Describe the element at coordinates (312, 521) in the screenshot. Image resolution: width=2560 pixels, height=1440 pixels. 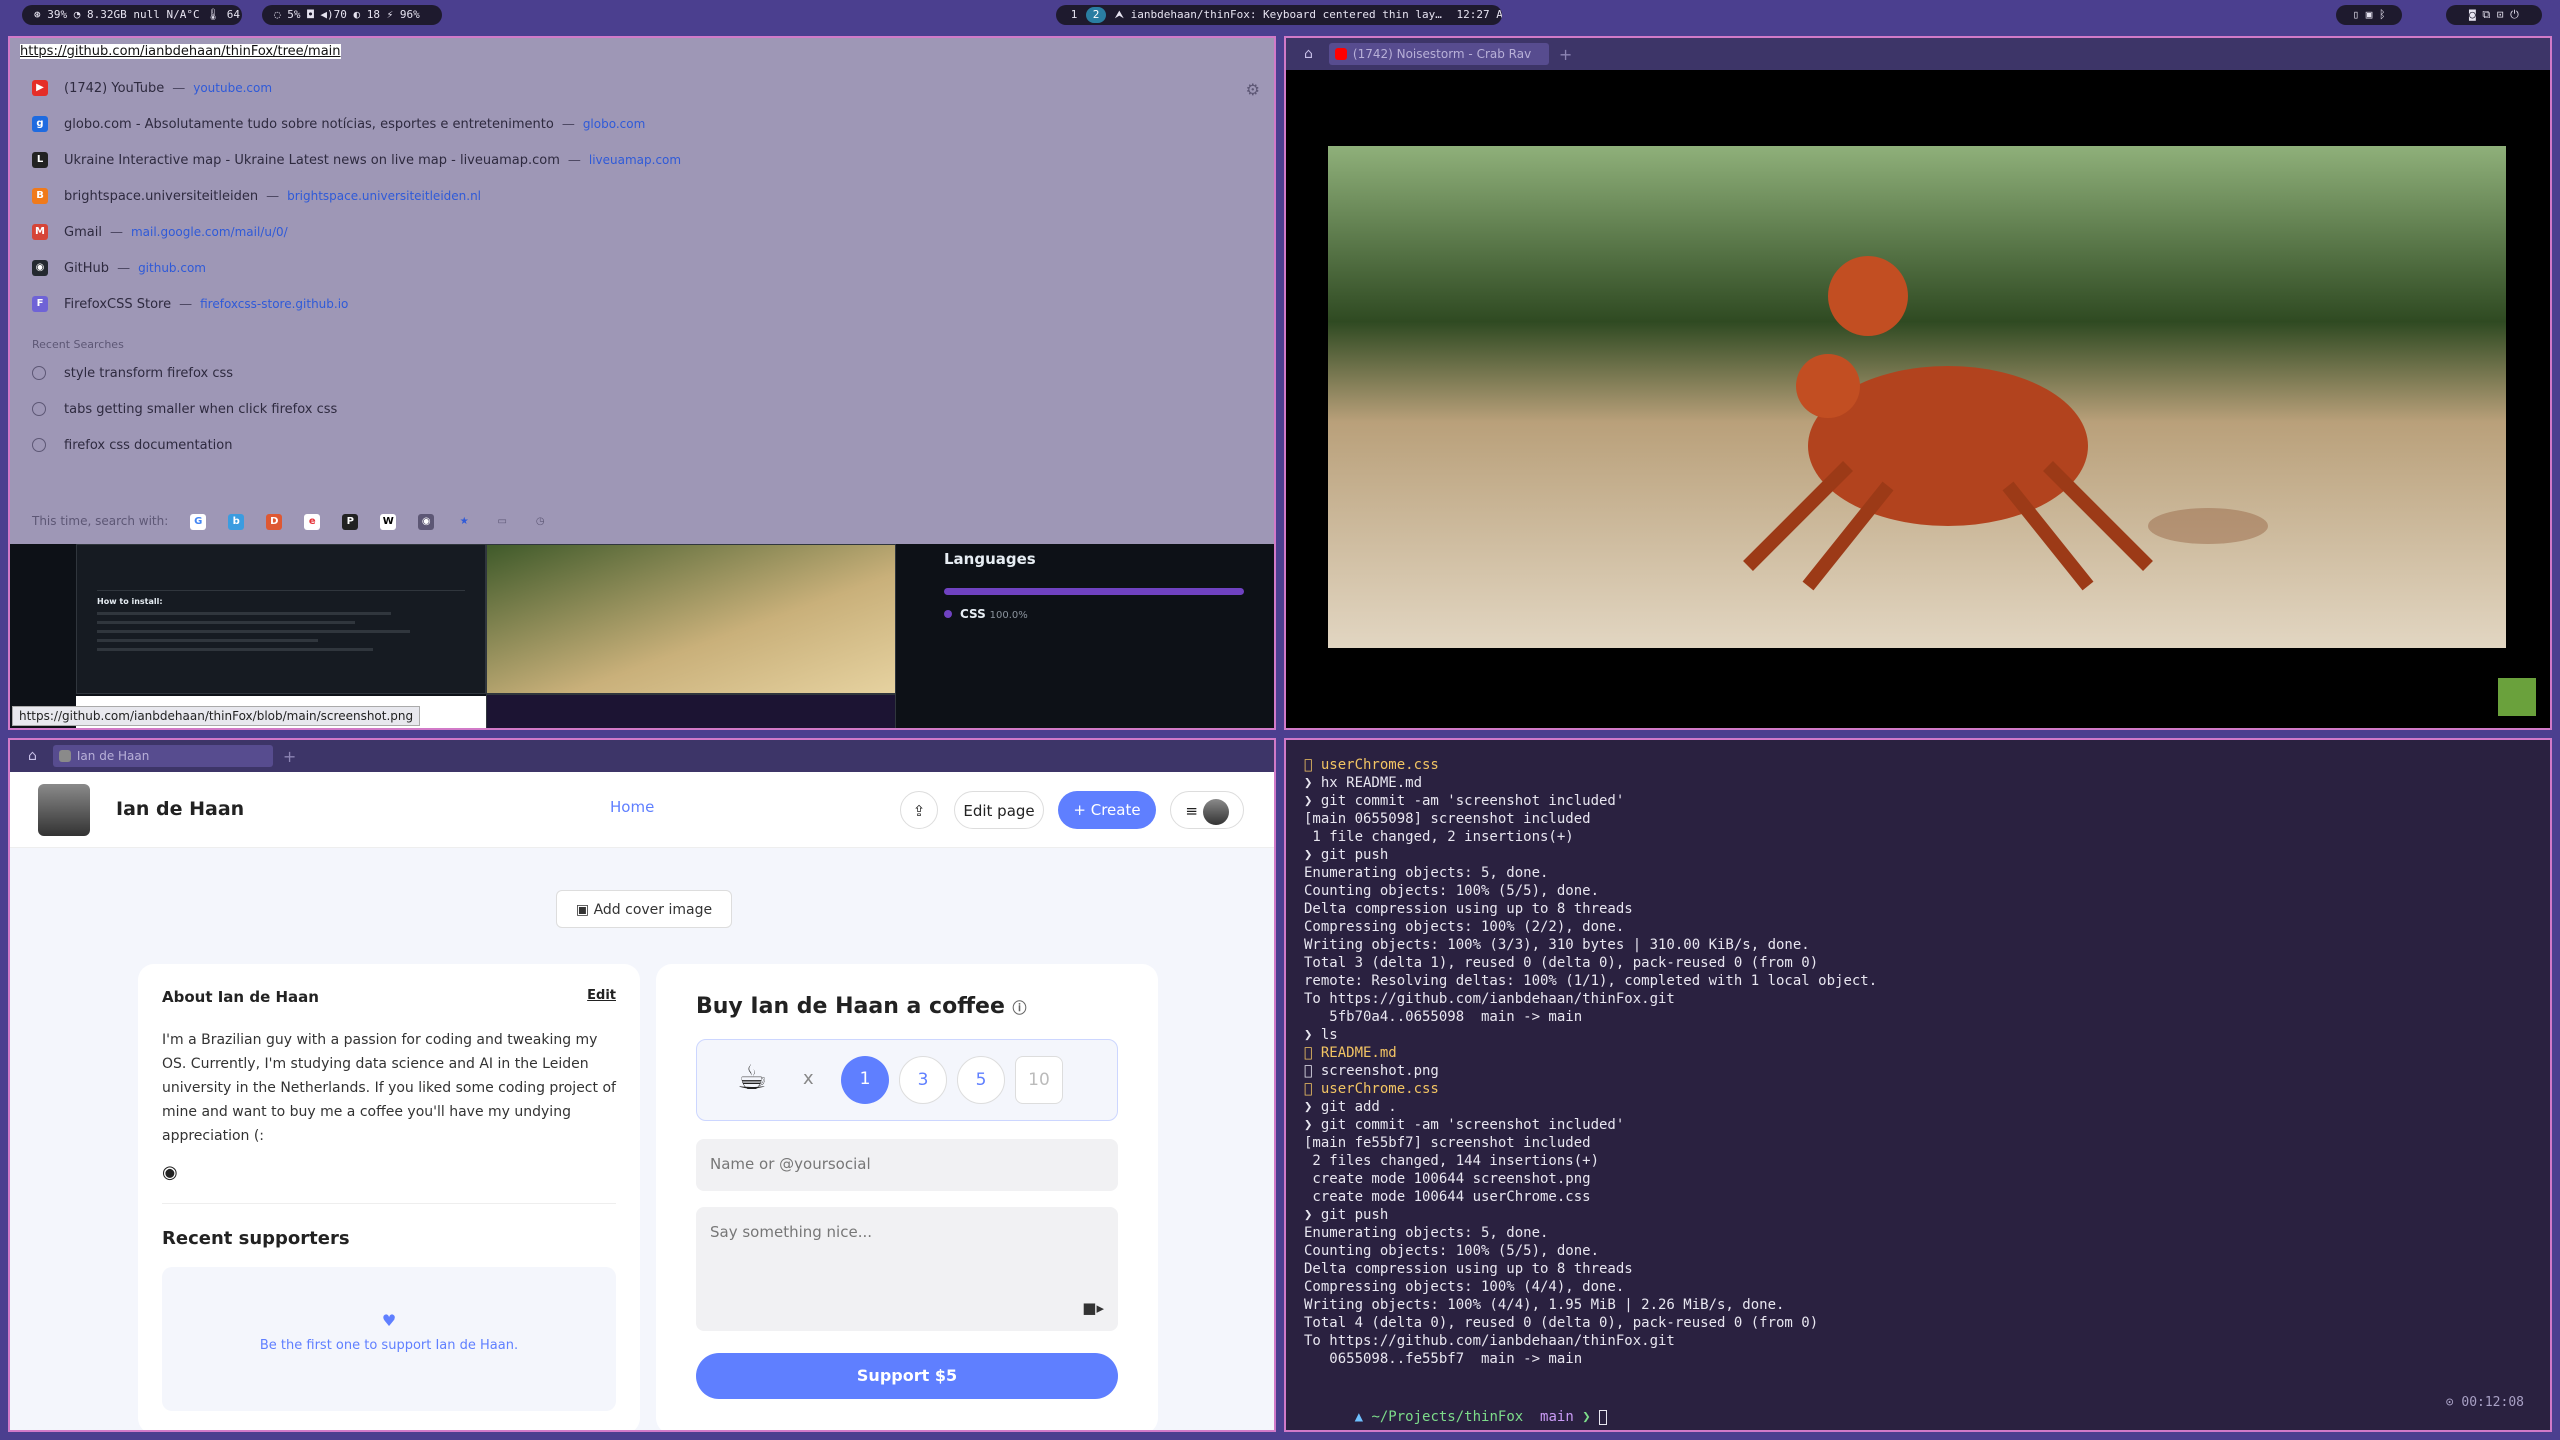
I see `ebay-icon: e` at that location.